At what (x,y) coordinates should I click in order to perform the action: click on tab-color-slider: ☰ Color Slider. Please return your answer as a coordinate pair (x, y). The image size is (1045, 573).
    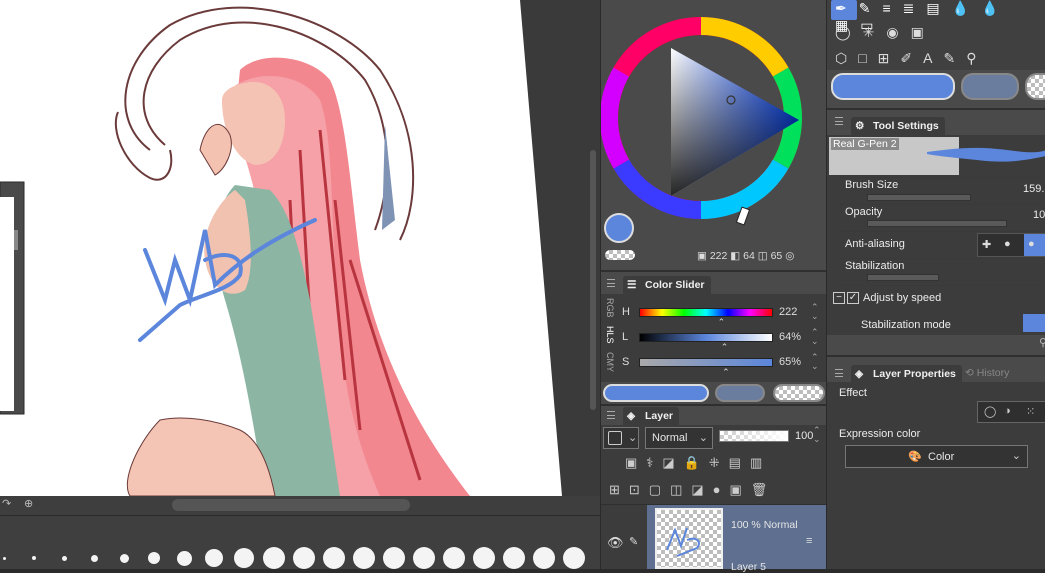
    Looking at the image, I should click on (667, 285).